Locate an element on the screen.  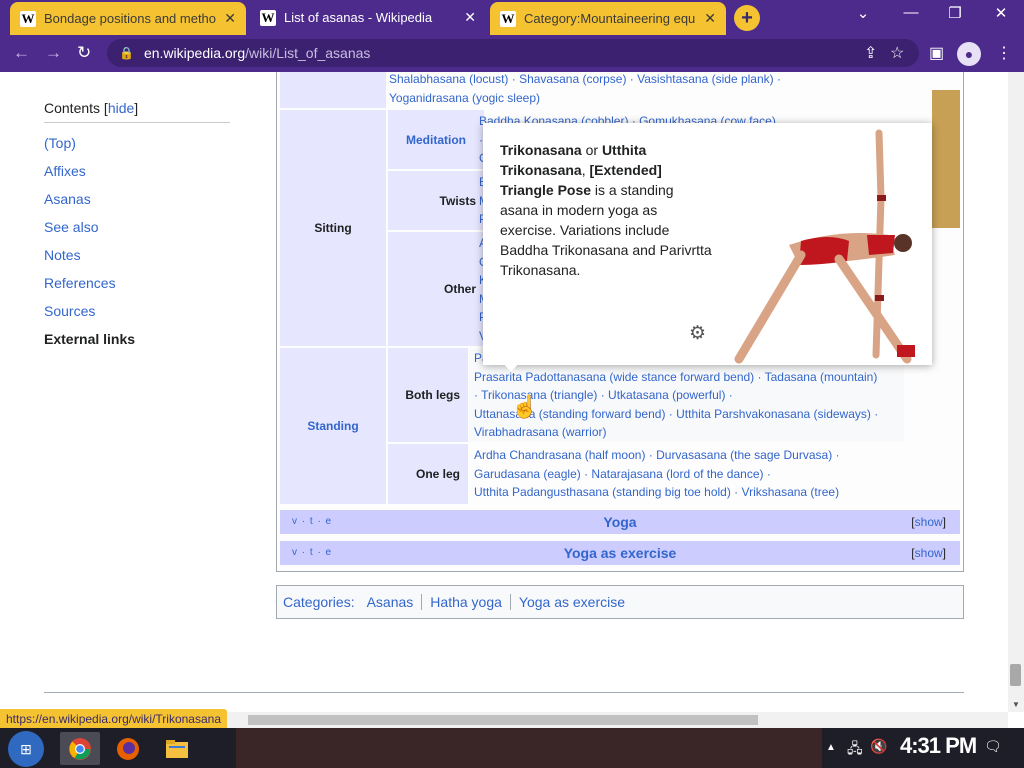
gear-icon: ⚙ is located at coordinates (697, 333).